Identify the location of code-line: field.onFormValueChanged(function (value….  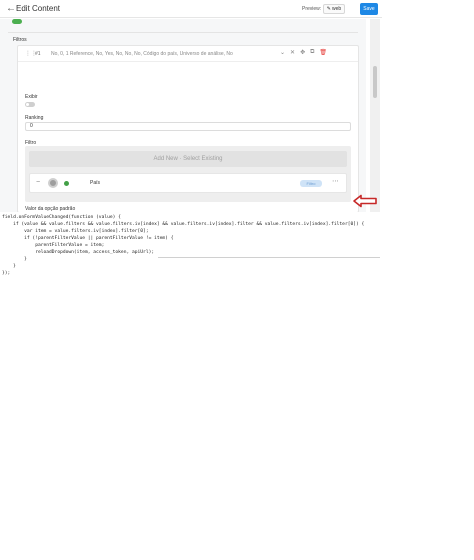
(61, 217).